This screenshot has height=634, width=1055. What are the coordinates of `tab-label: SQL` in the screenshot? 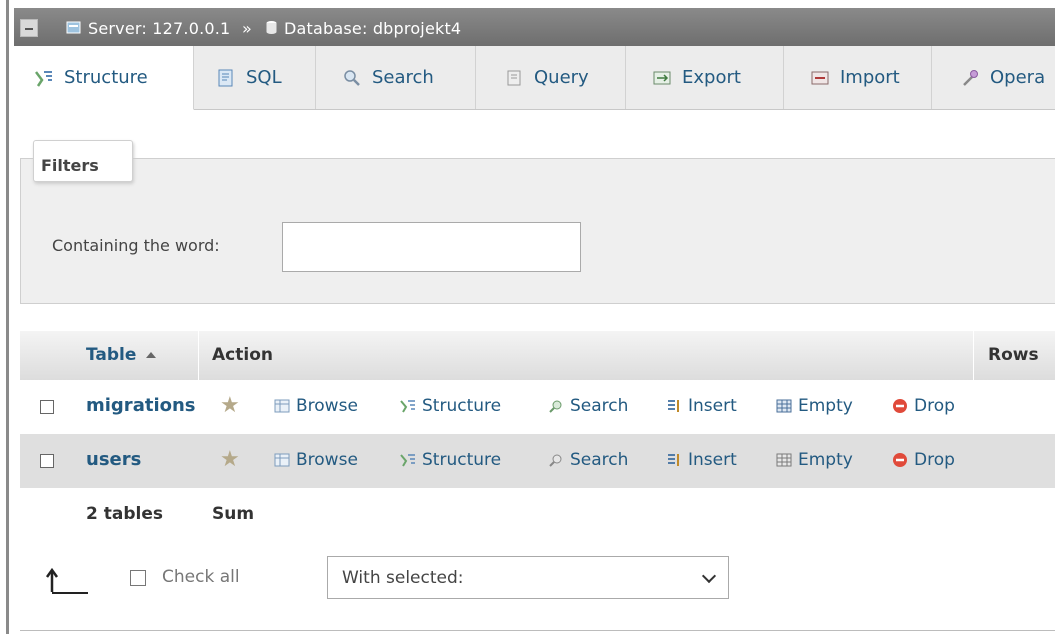 It's located at (264, 77).